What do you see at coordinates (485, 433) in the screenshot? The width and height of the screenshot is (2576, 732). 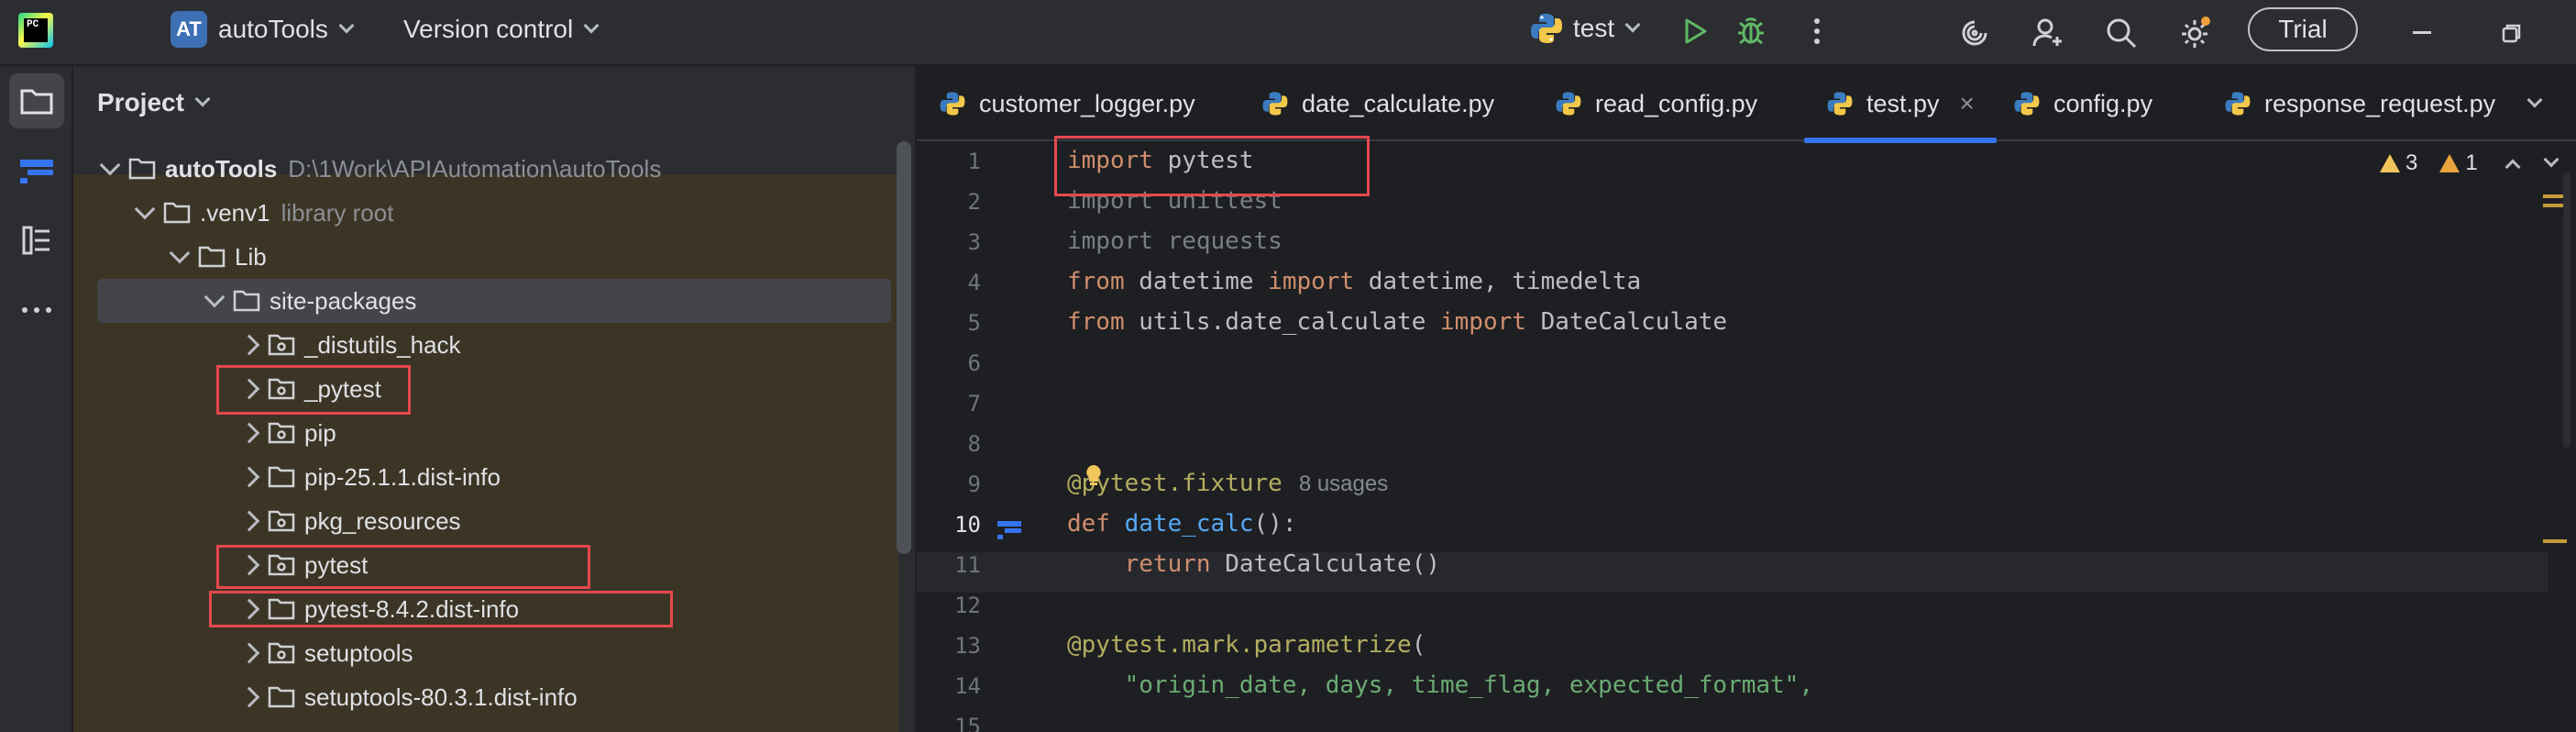 I see `tree-node-pip: pip` at bounding box center [485, 433].